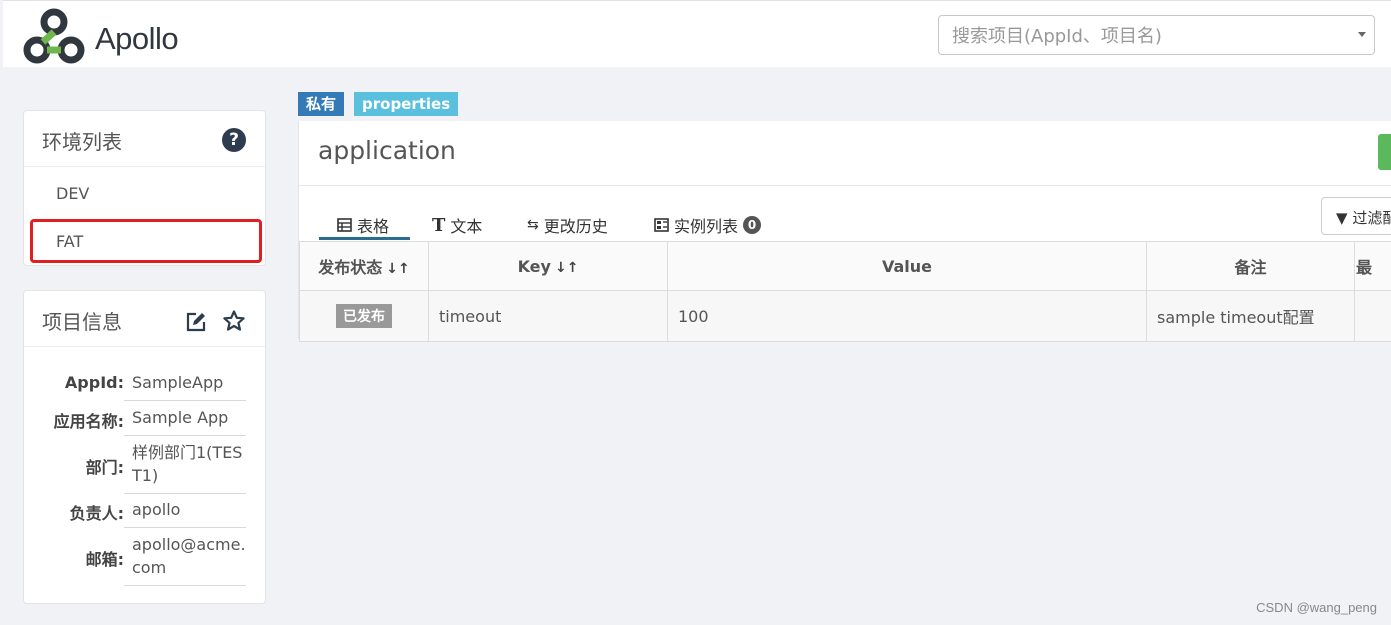 This screenshot has width=1391, height=625. I want to click on properties-tag: properties, so click(406, 104).